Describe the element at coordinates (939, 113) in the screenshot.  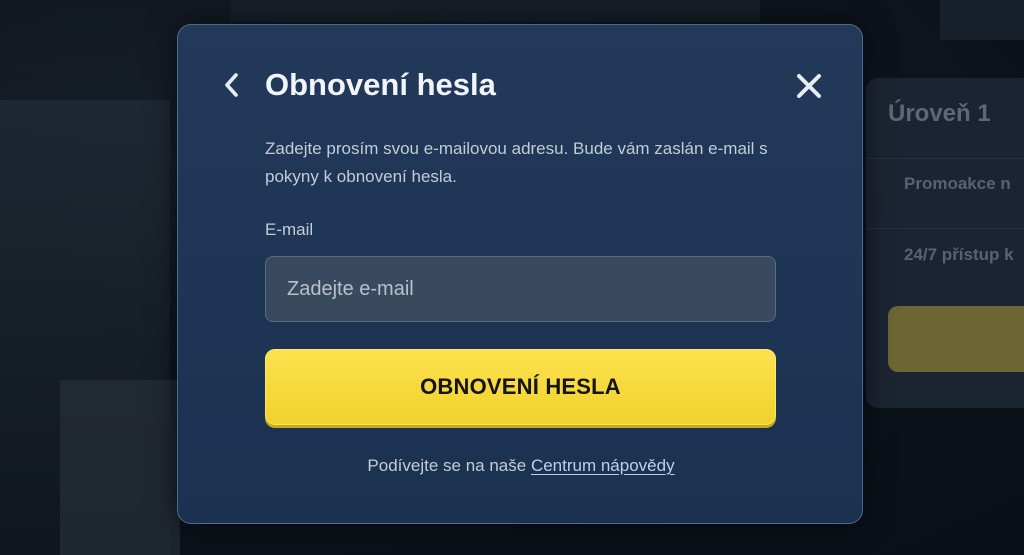
I see `level-title: Úroveň 1` at that location.